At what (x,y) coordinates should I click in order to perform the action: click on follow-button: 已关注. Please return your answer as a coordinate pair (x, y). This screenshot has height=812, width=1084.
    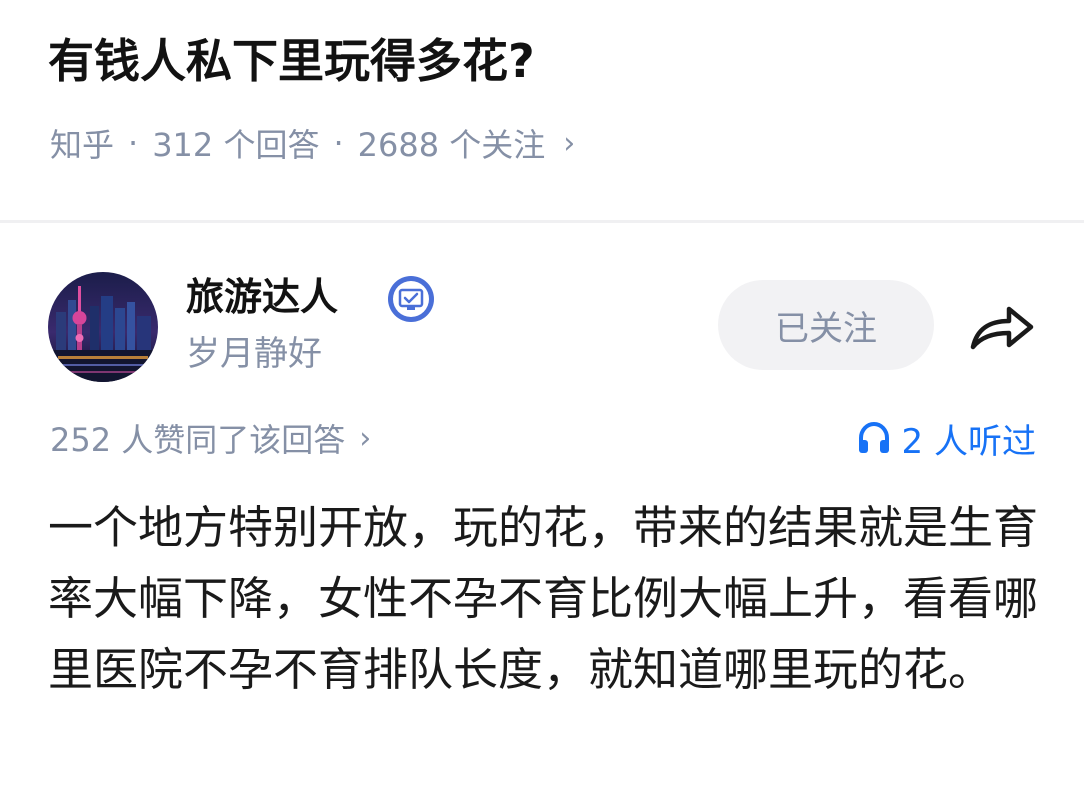
    Looking at the image, I should click on (826, 325).